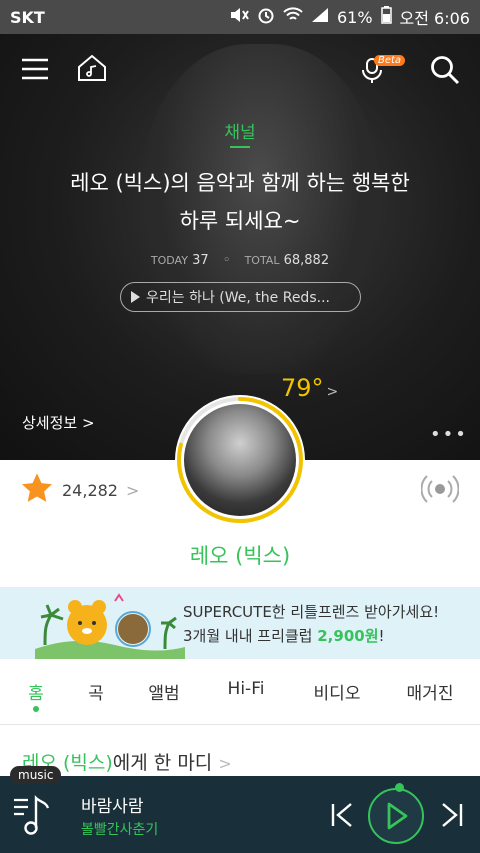  What do you see at coordinates (120, 830) in the screenshot?
I see `player-song-artist: 볼빨간사춘기` at bounding box center [120, 830].